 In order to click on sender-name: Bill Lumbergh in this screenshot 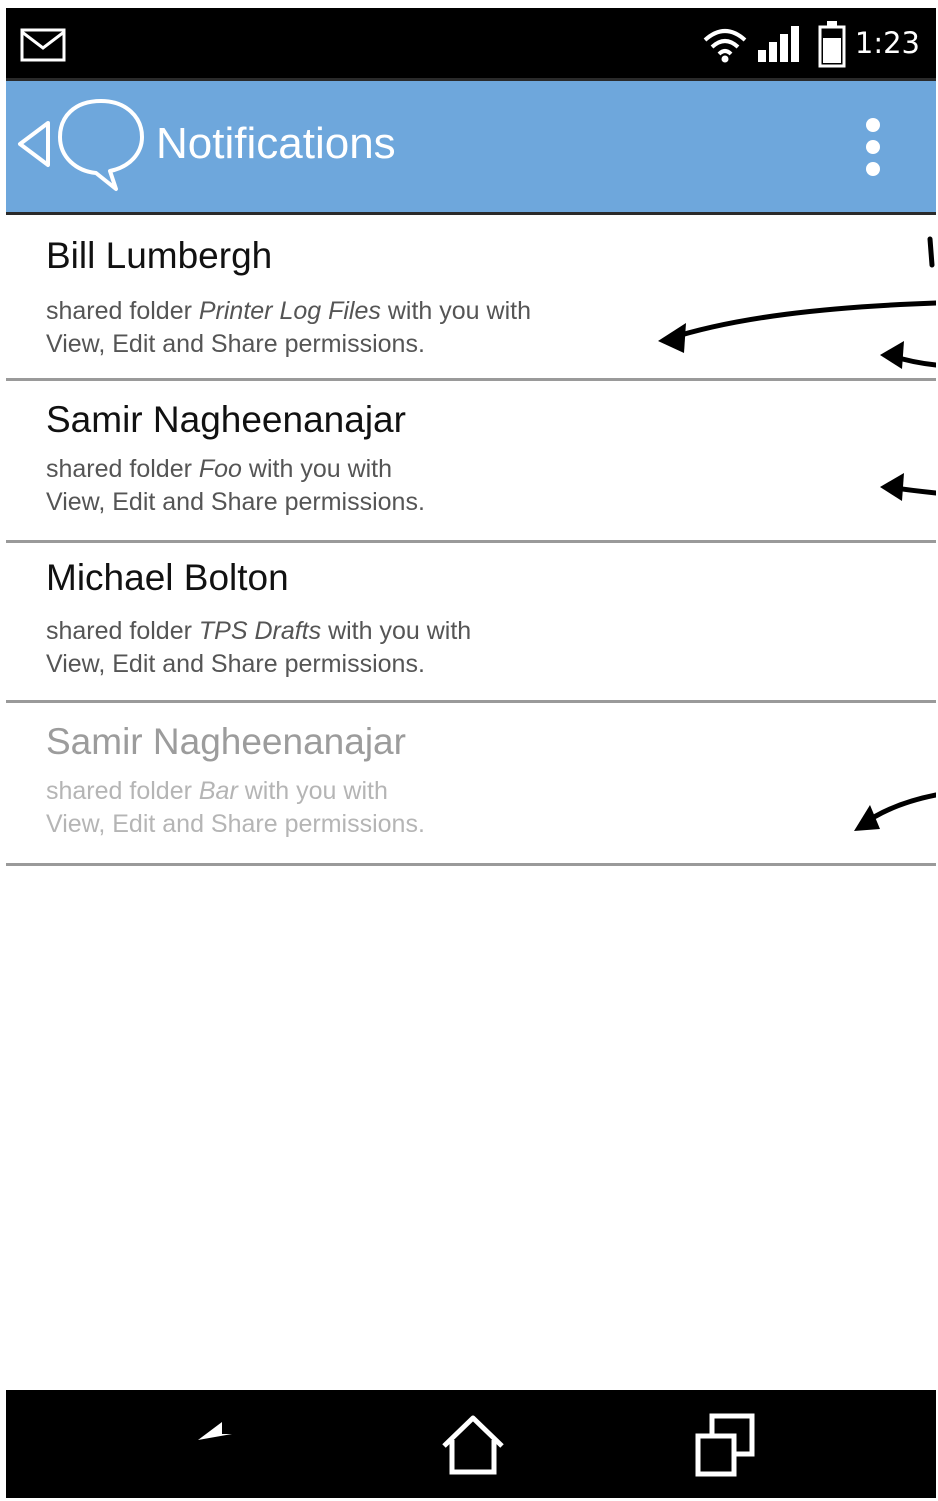, I will do `click(159, 255)`.